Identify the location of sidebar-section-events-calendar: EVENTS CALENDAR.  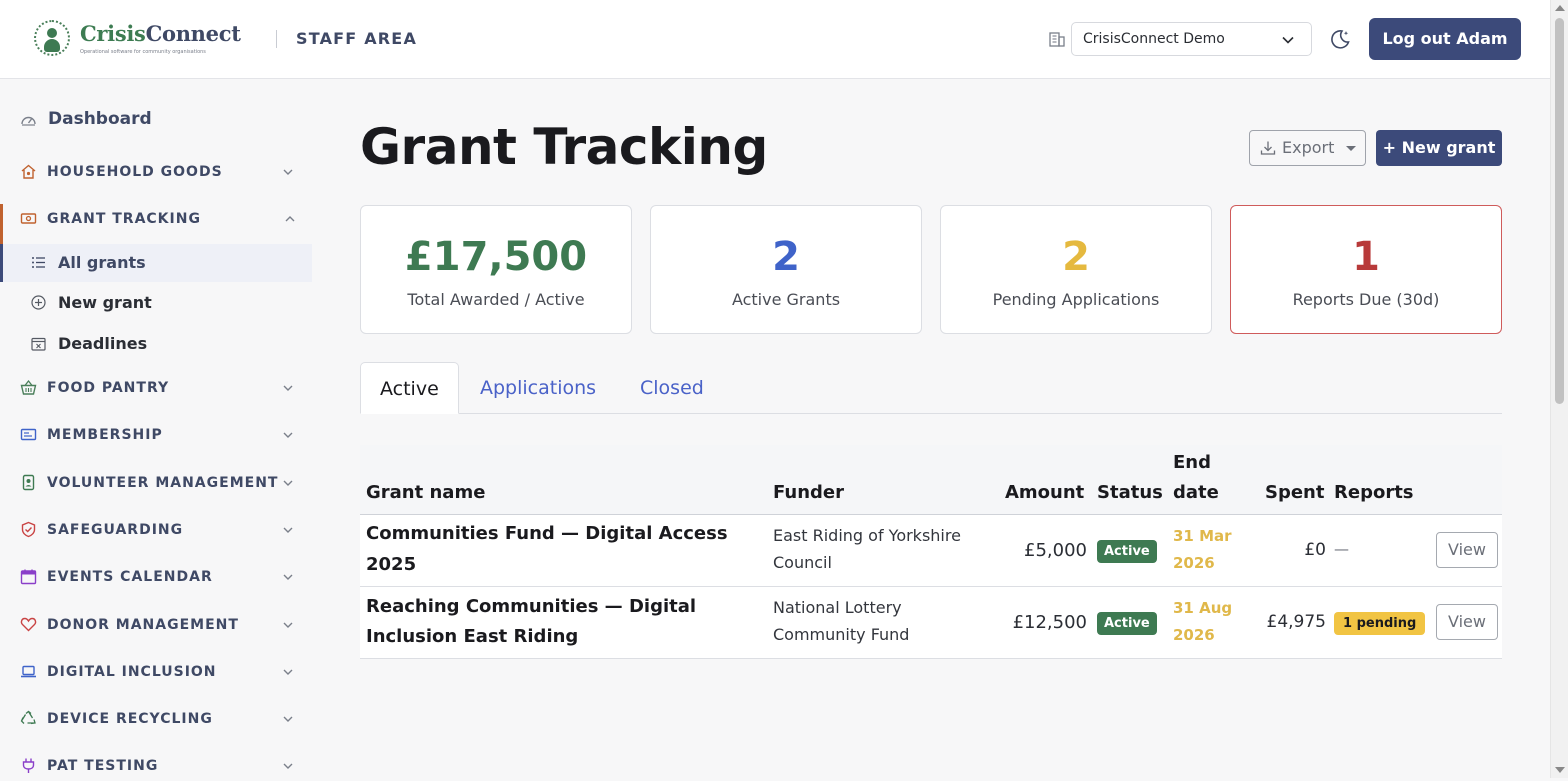
(156, 577).